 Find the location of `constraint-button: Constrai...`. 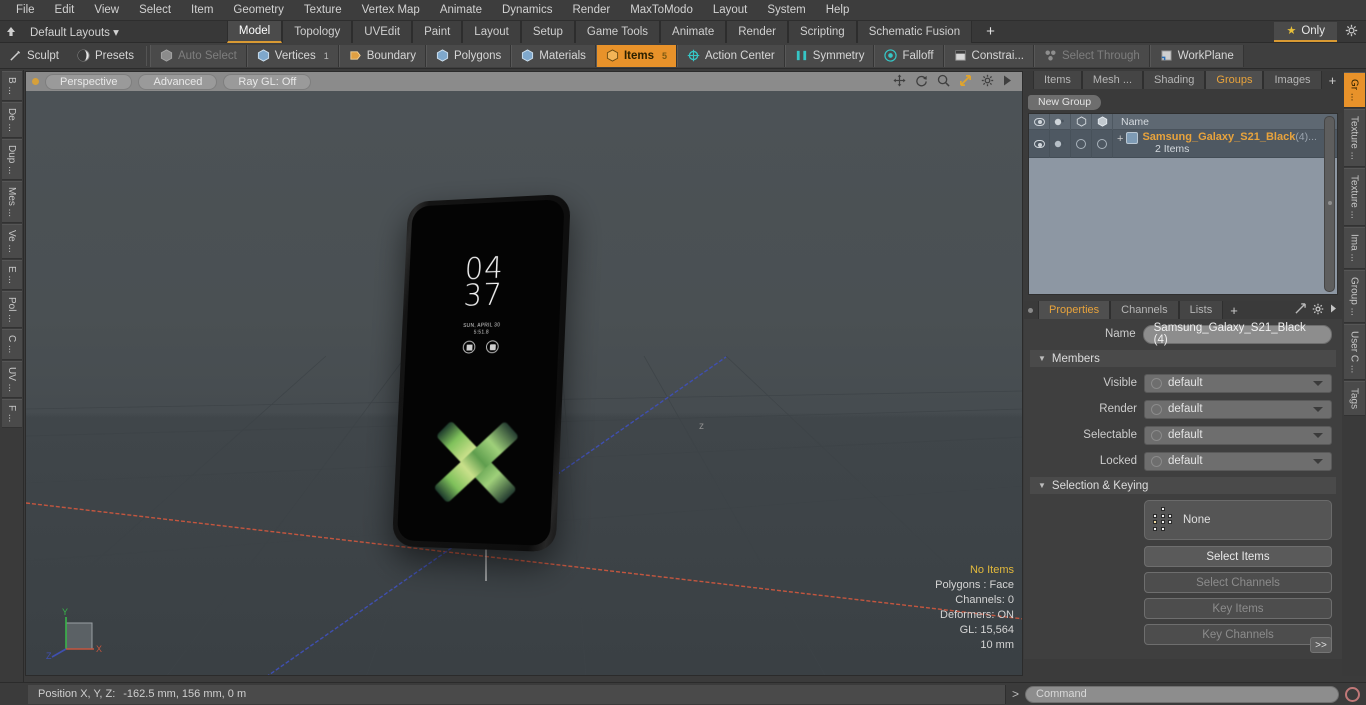

constraint-button: Constrai... is located at coordinates (988, 55).